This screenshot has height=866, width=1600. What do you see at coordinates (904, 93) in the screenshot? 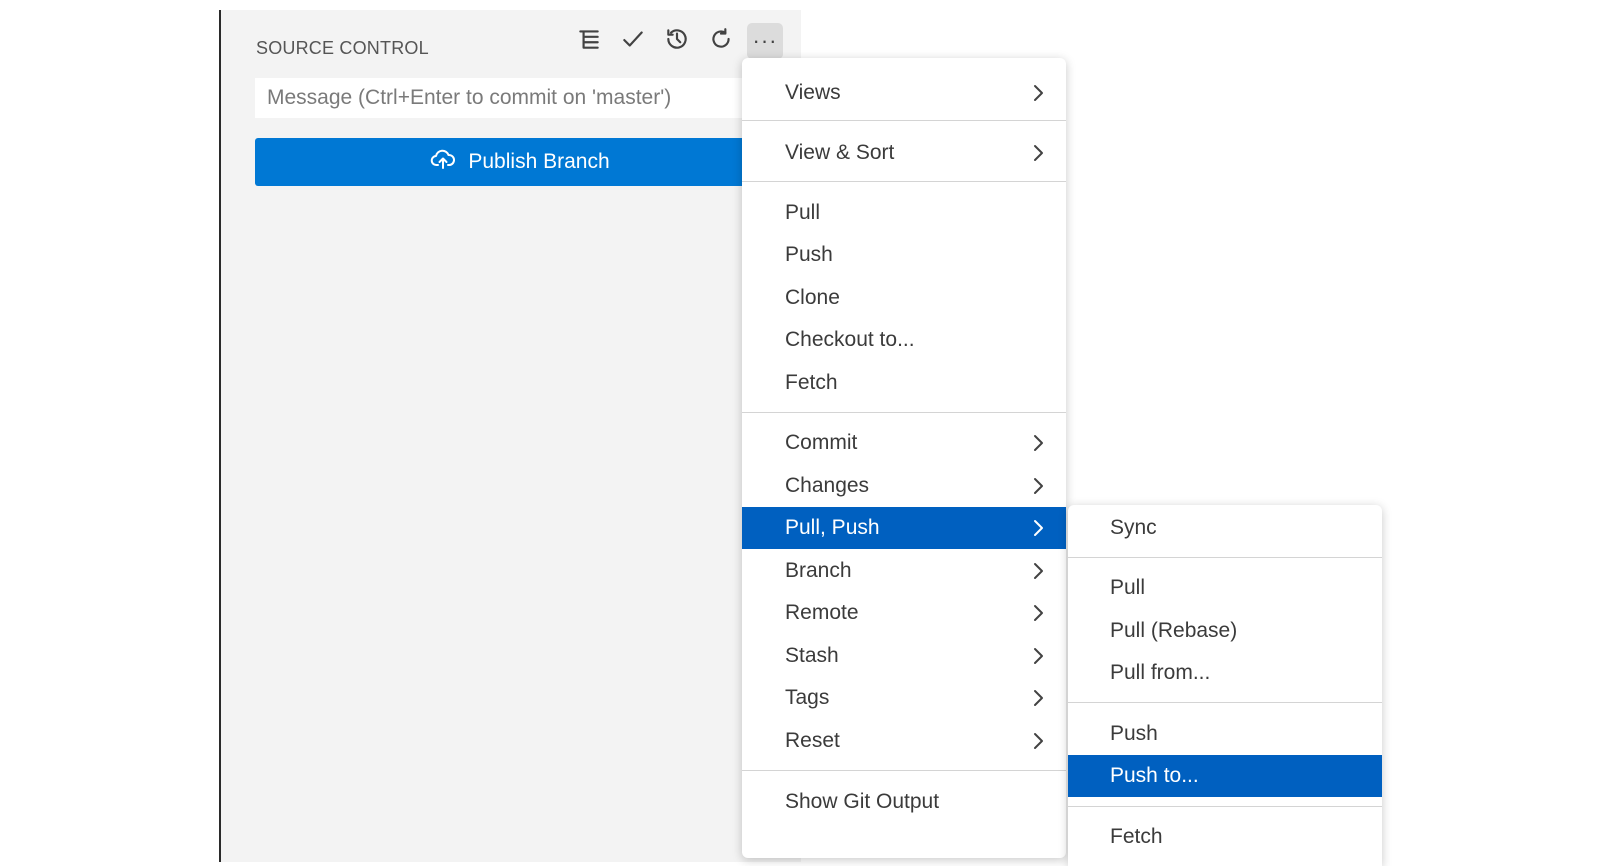
I see `menu-item-views: Views` at bounding box center [904, 93].